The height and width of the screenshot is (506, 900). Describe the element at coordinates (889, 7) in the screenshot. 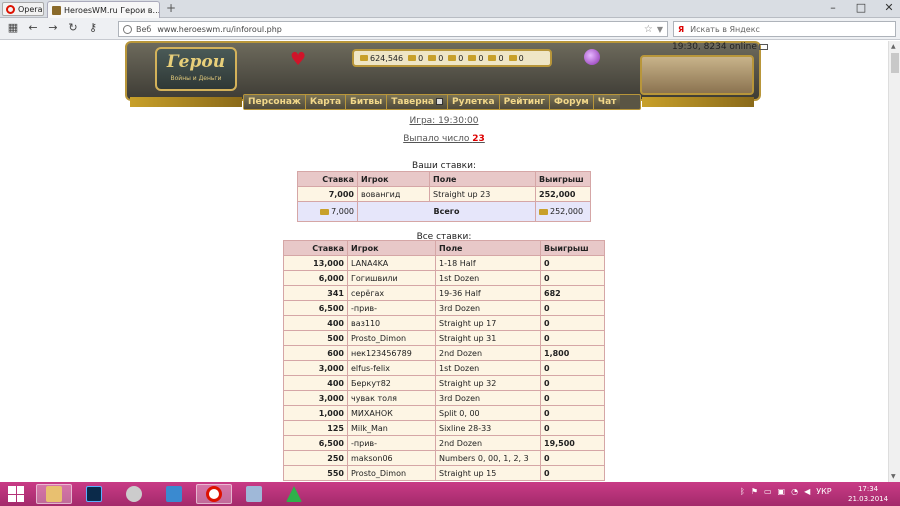

I see `close-window-icon: ✕` at that location.